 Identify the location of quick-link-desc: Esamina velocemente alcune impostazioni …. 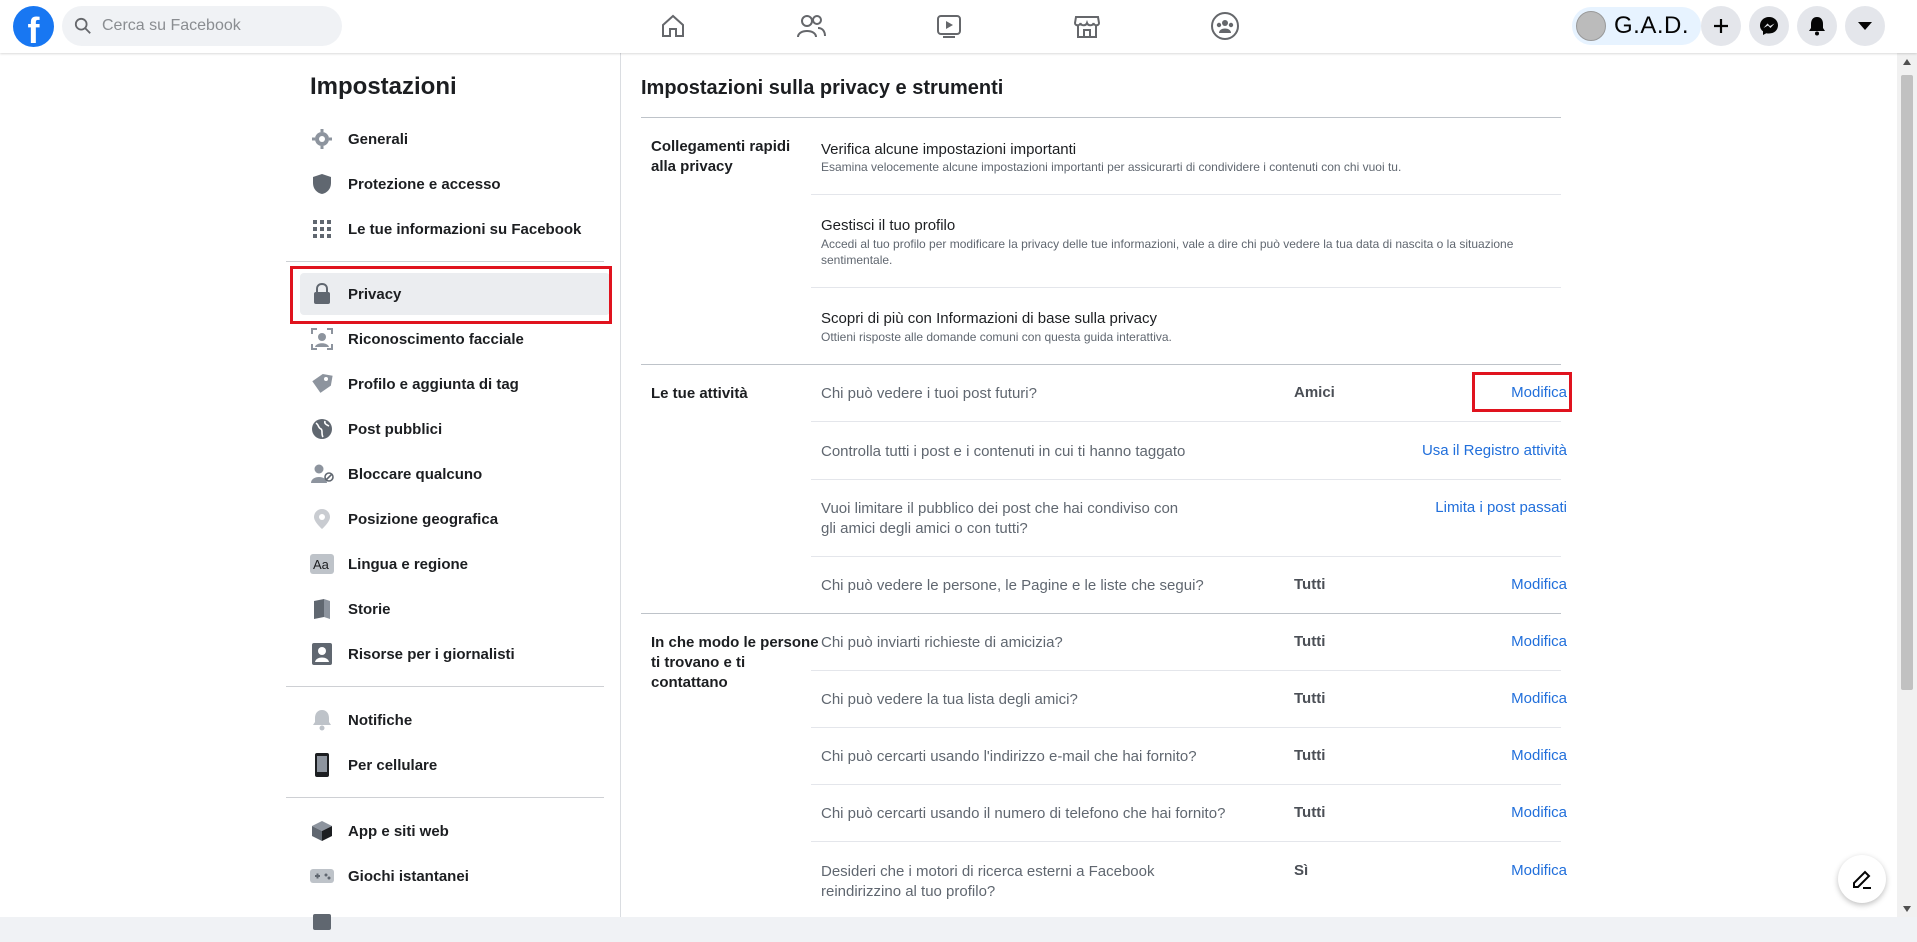
(1111, 167).